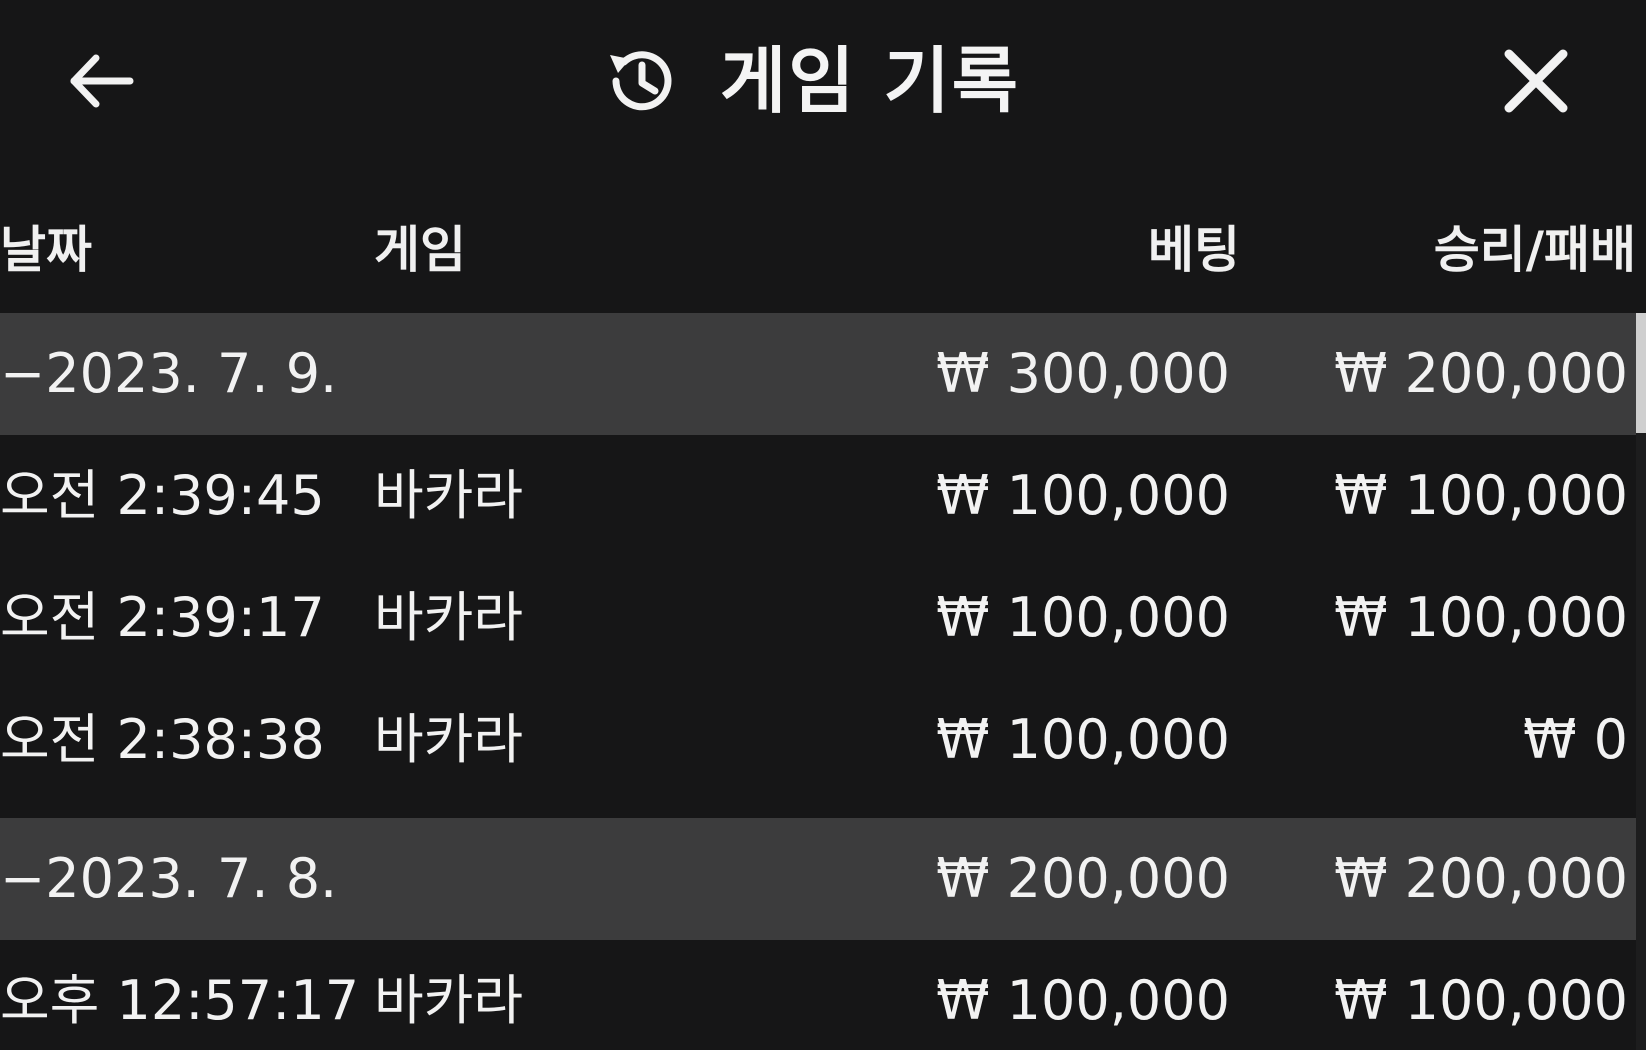  I want to click on column-header-result: 승리/패배, so click(1535, 250).